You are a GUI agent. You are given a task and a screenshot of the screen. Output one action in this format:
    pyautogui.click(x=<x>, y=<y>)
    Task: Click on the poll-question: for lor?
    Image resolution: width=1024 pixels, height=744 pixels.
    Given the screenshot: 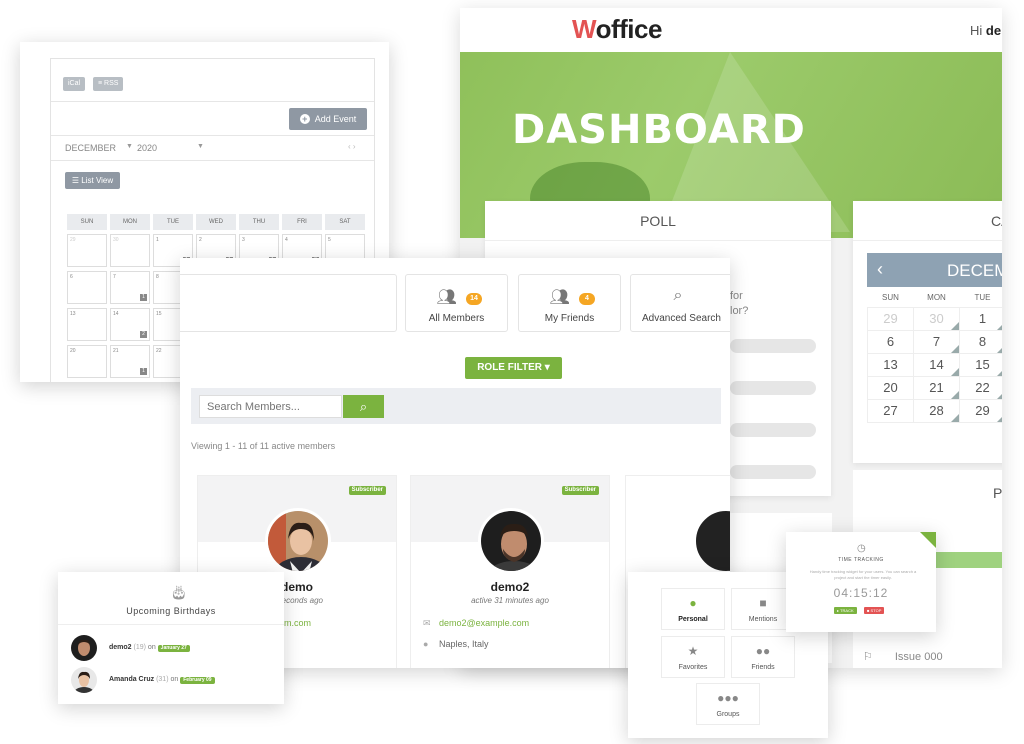 What is the action you would take?
    pyautogui.click(x=739, y=303)
    